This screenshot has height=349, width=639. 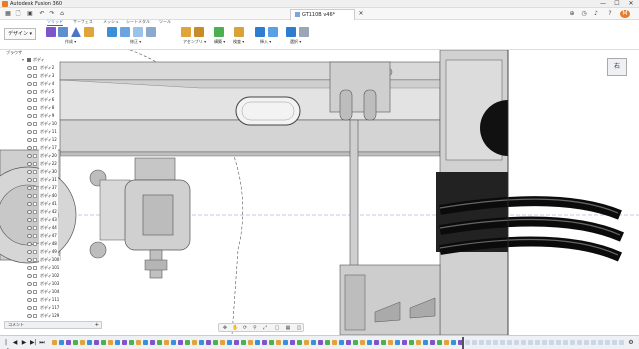 I want to click on comments-bar: コメント +, so click(x=53, y=325).